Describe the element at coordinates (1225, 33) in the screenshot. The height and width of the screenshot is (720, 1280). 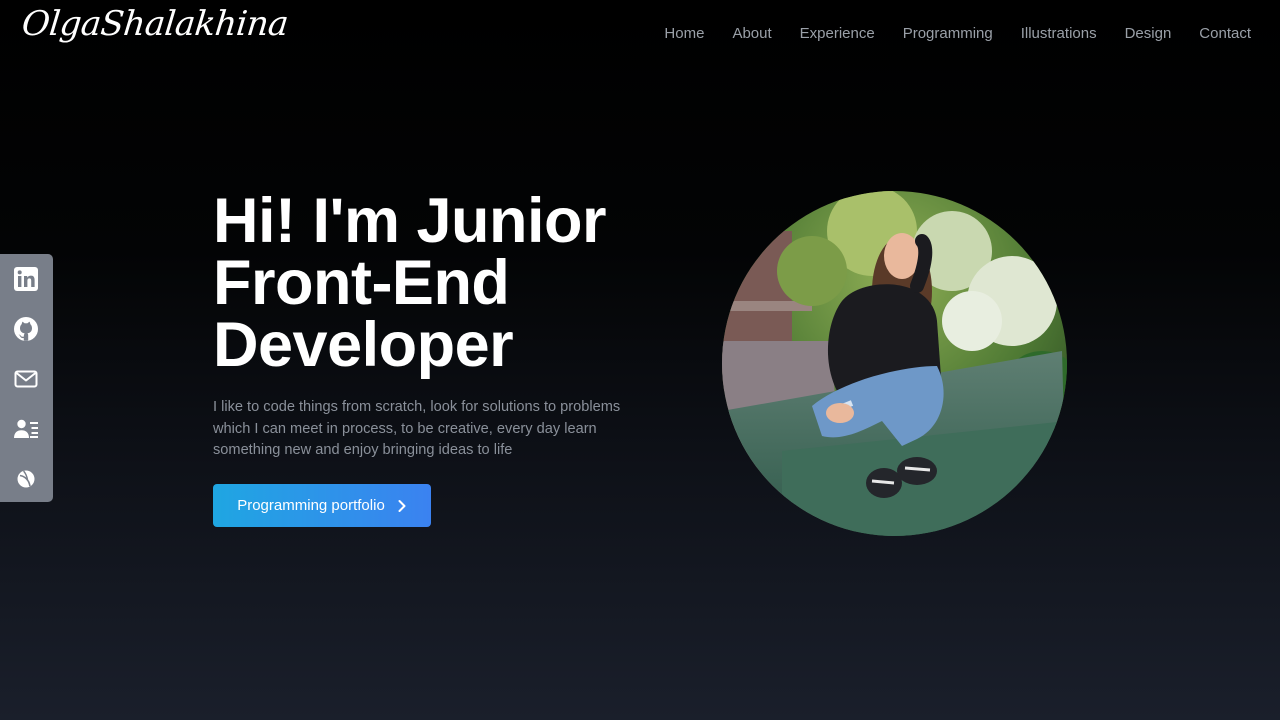
I see `nav-link-contact: Contact` at that location.